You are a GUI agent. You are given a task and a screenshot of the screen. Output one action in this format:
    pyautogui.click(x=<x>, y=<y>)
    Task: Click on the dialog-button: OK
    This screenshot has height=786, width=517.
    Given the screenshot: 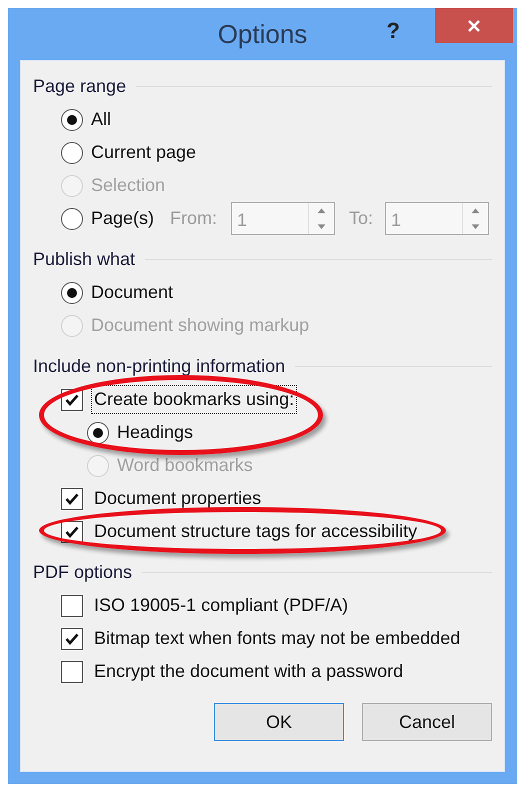 What is the action you would take?
    pyautogui.click(x=279, y=722)
    